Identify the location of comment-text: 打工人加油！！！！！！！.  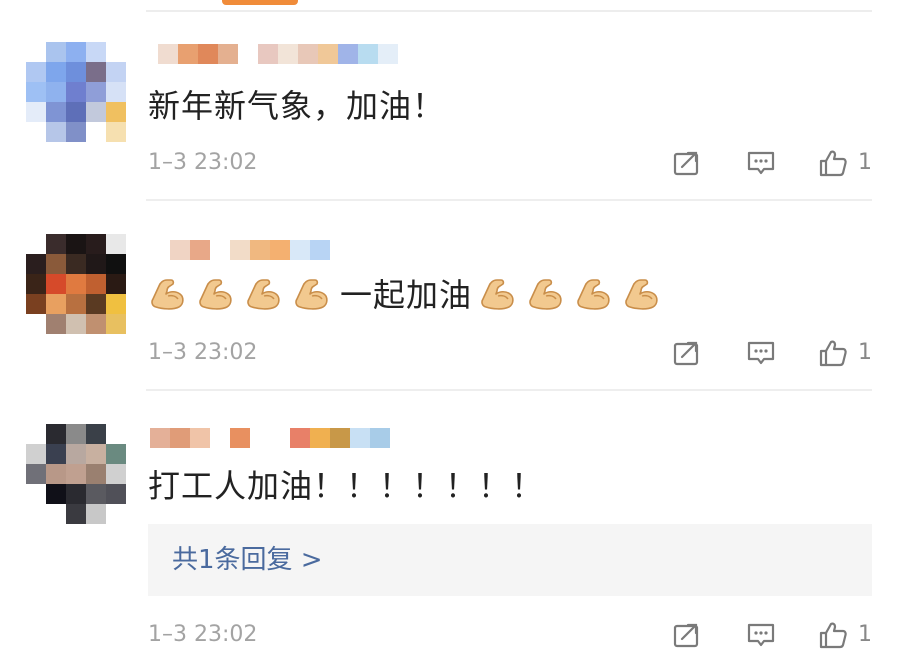
(346, 486).